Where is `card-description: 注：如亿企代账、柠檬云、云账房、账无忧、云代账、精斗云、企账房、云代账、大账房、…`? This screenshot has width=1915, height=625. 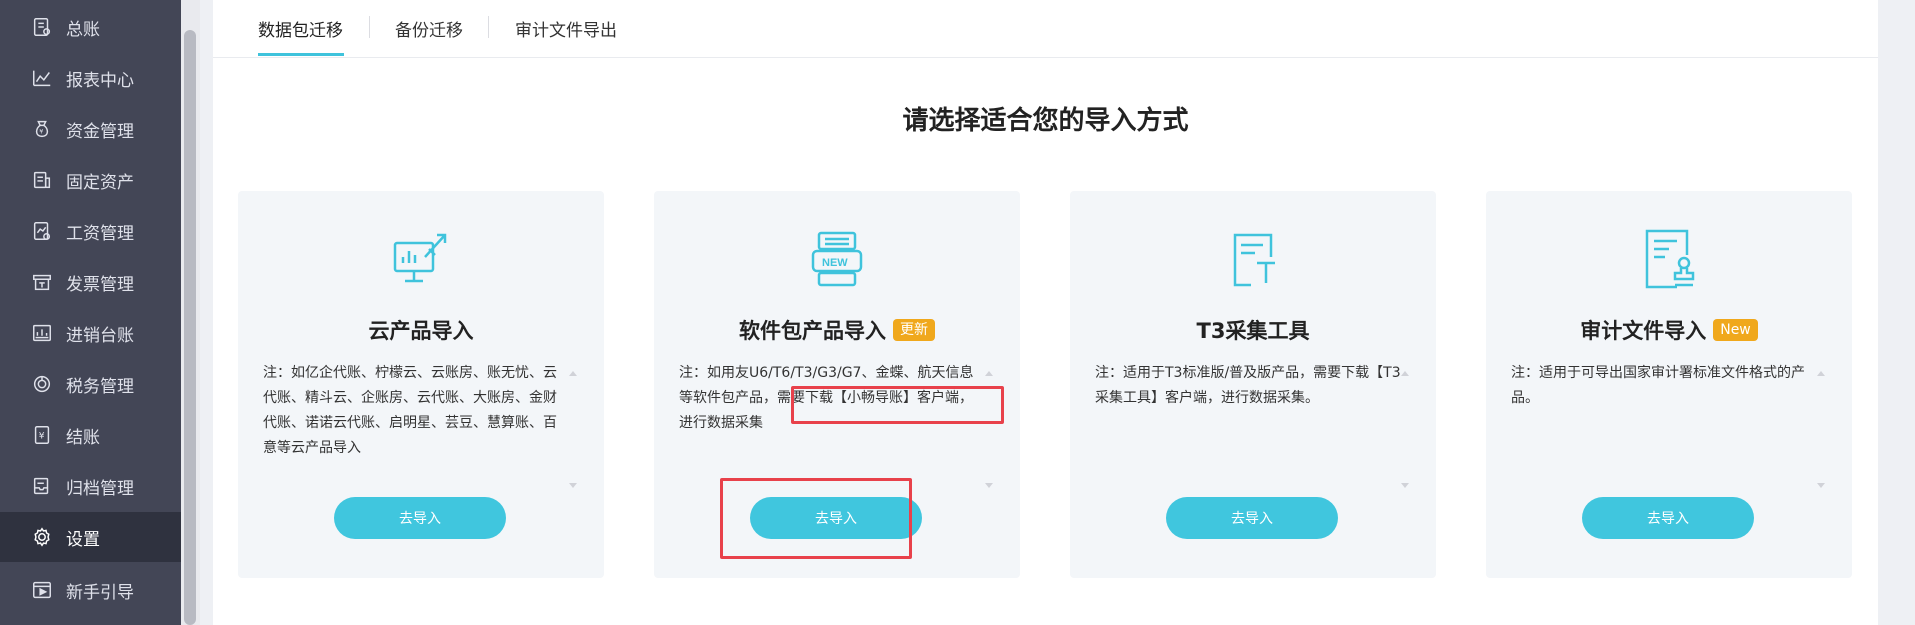 card-description: 注：如亿企代账、柠檬云、云账房、账无忧、云代账、精斗云、企账房、云代账、大账房、… is located at coordinates (410, 410).